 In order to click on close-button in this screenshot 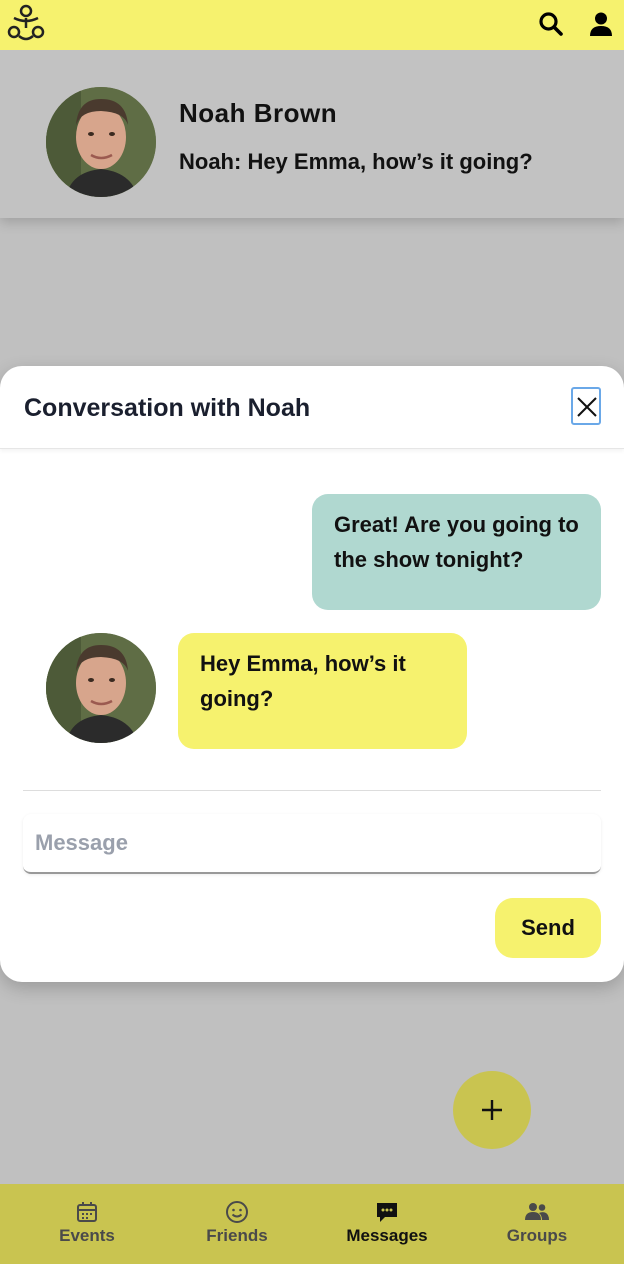, I will do `click(586, 406)`.